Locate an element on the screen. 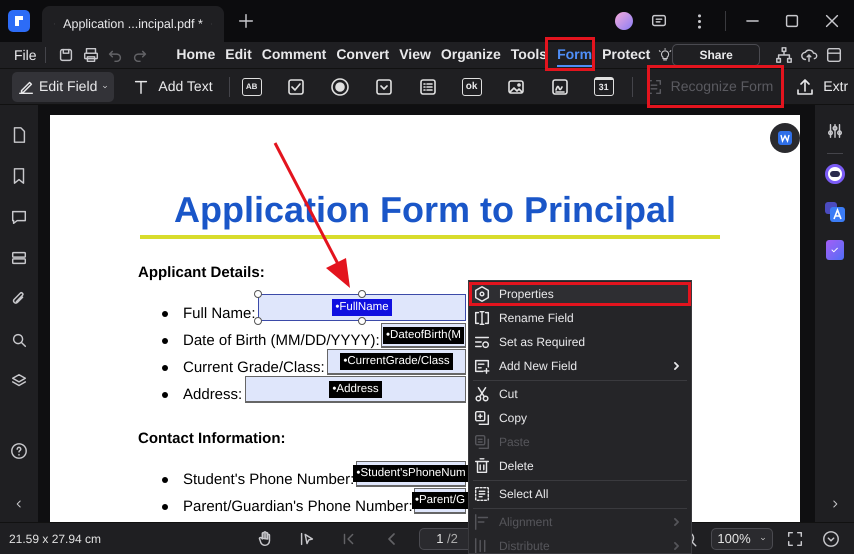 The height and width of the screenshot is (554, 854). close-window-icon is located at coordinates (832, 21).